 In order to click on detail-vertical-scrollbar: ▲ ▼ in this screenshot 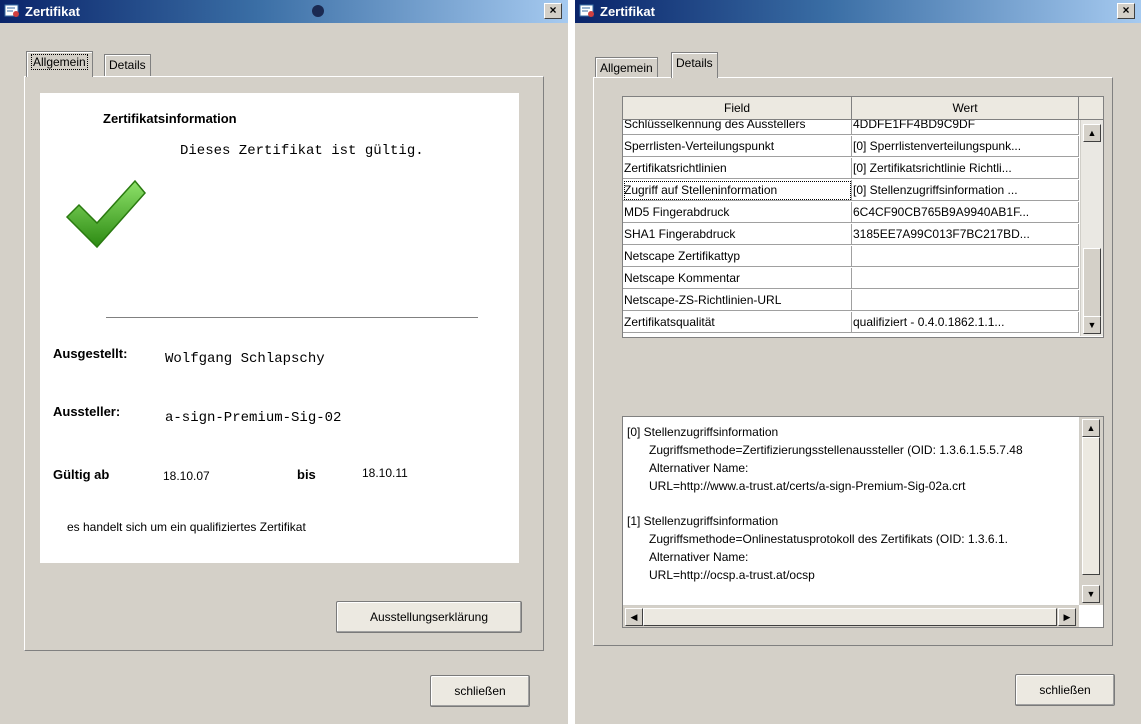, I will do `click(1091, 511)`.